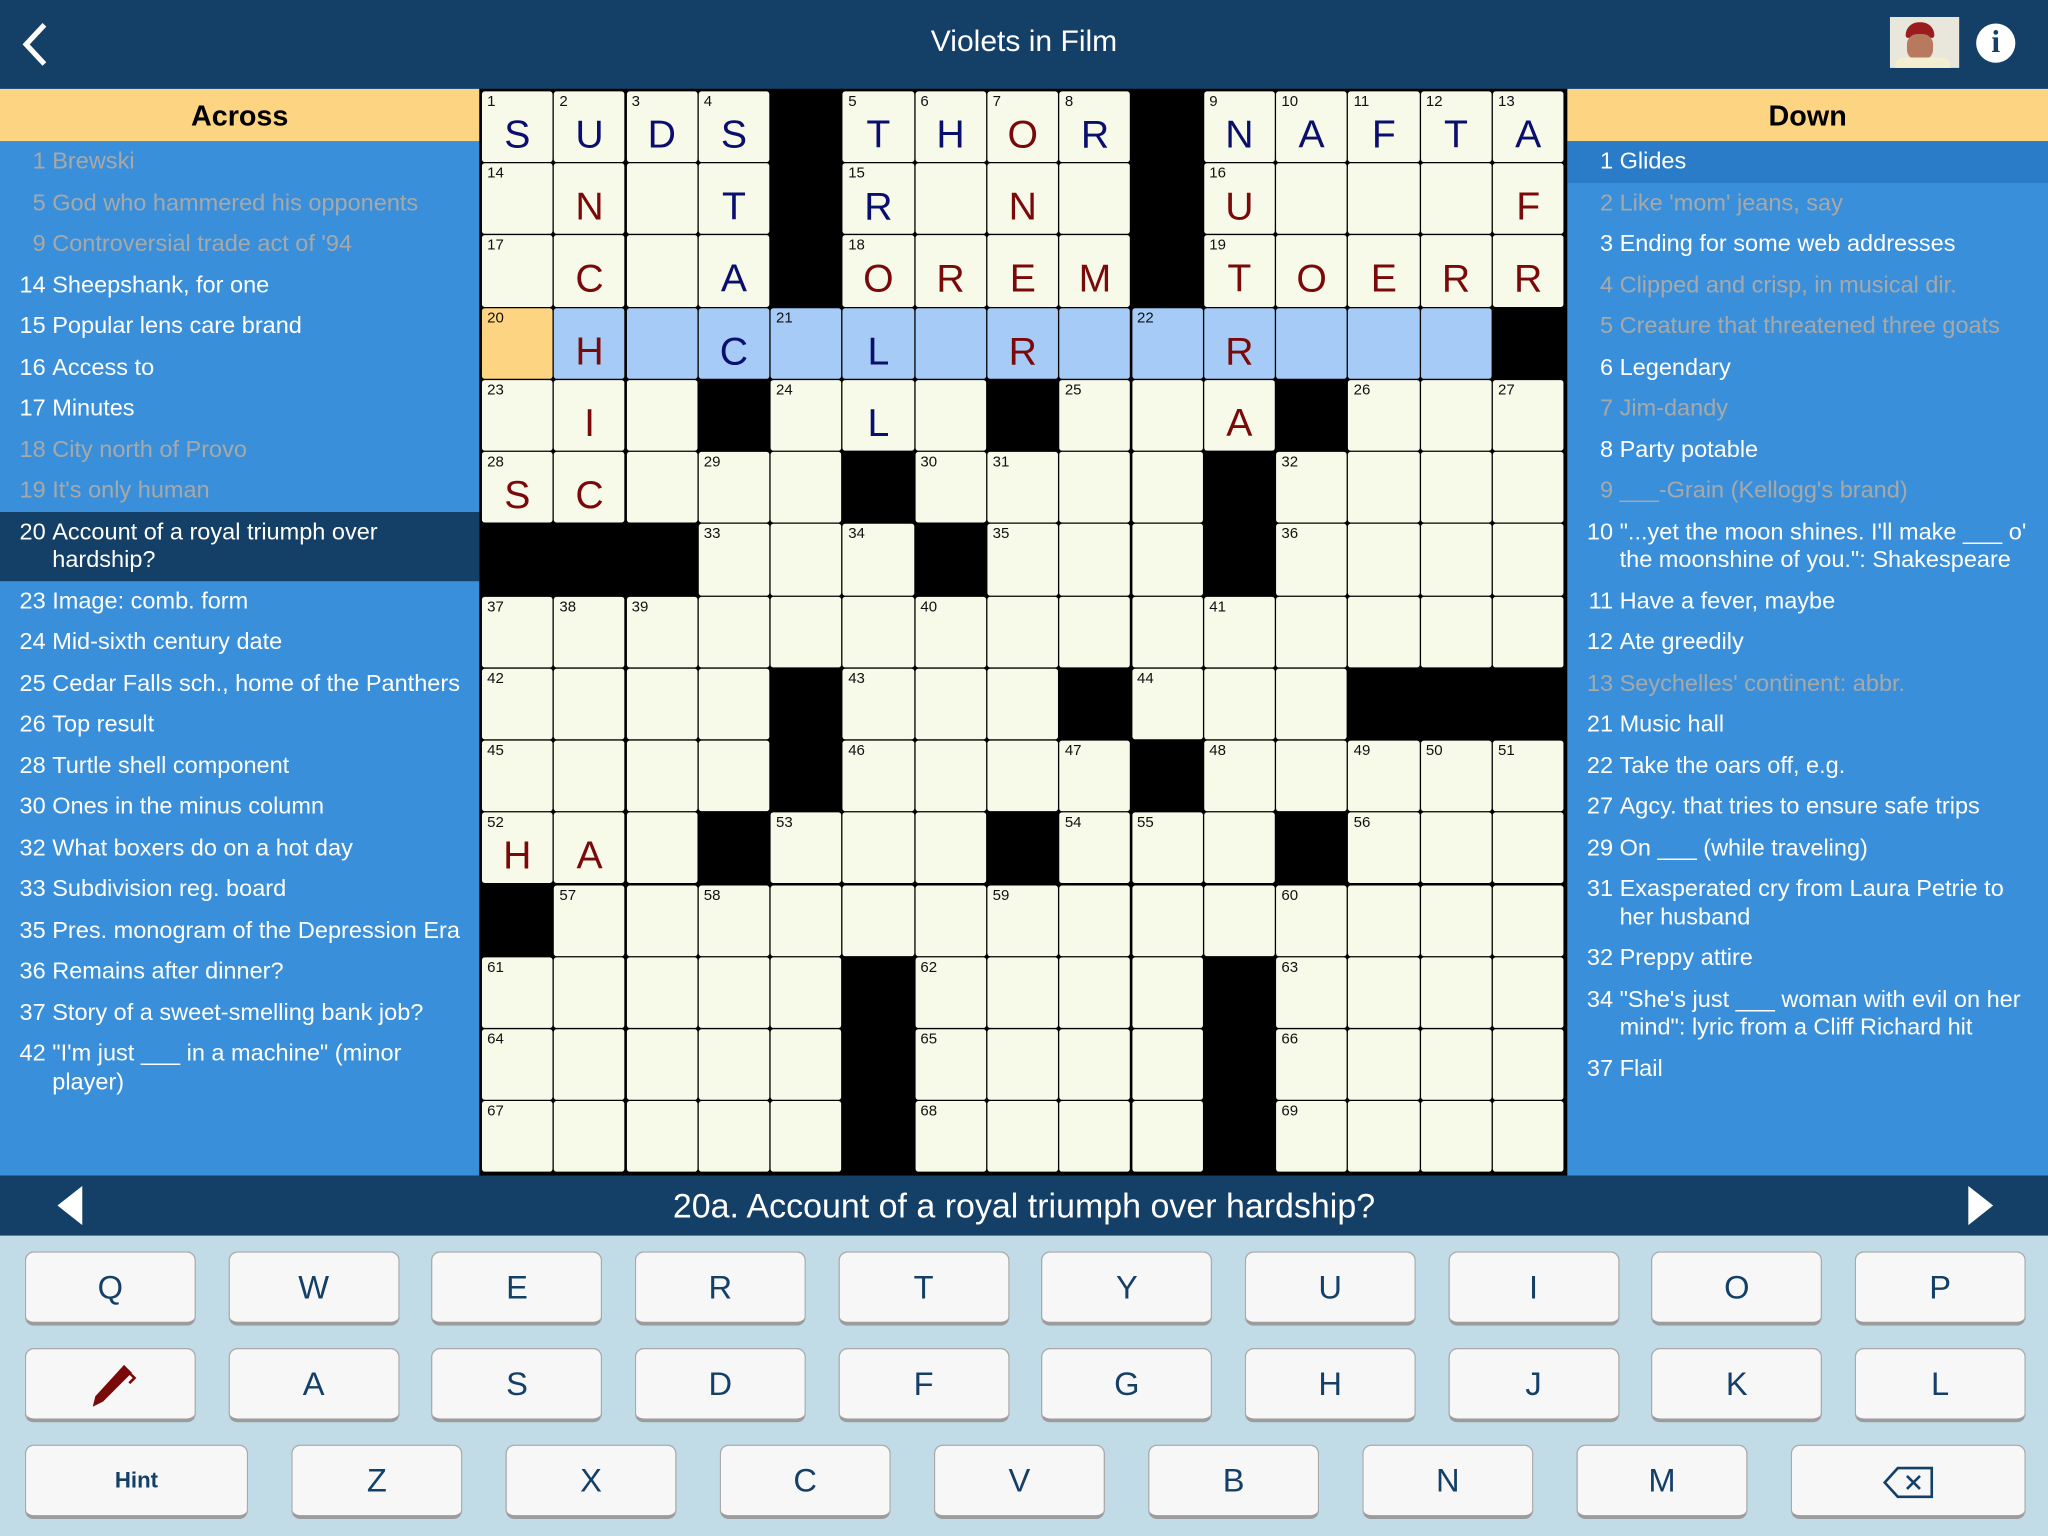  I want to click on key-f: F, so click(924, 1385).